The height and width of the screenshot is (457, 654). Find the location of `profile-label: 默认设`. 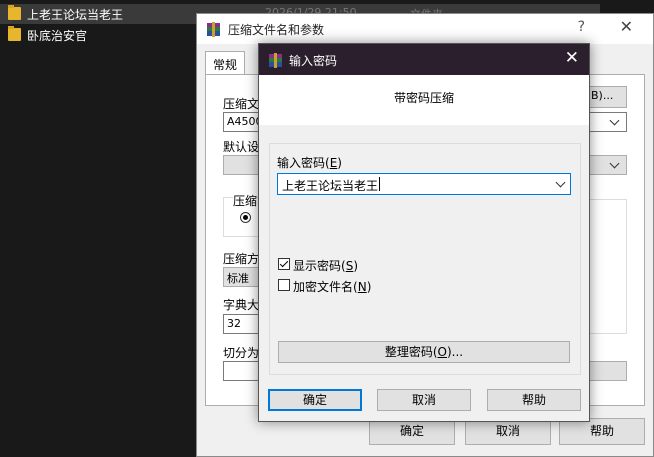

profile-label: 默认设 is located at coordinates (241, 147).